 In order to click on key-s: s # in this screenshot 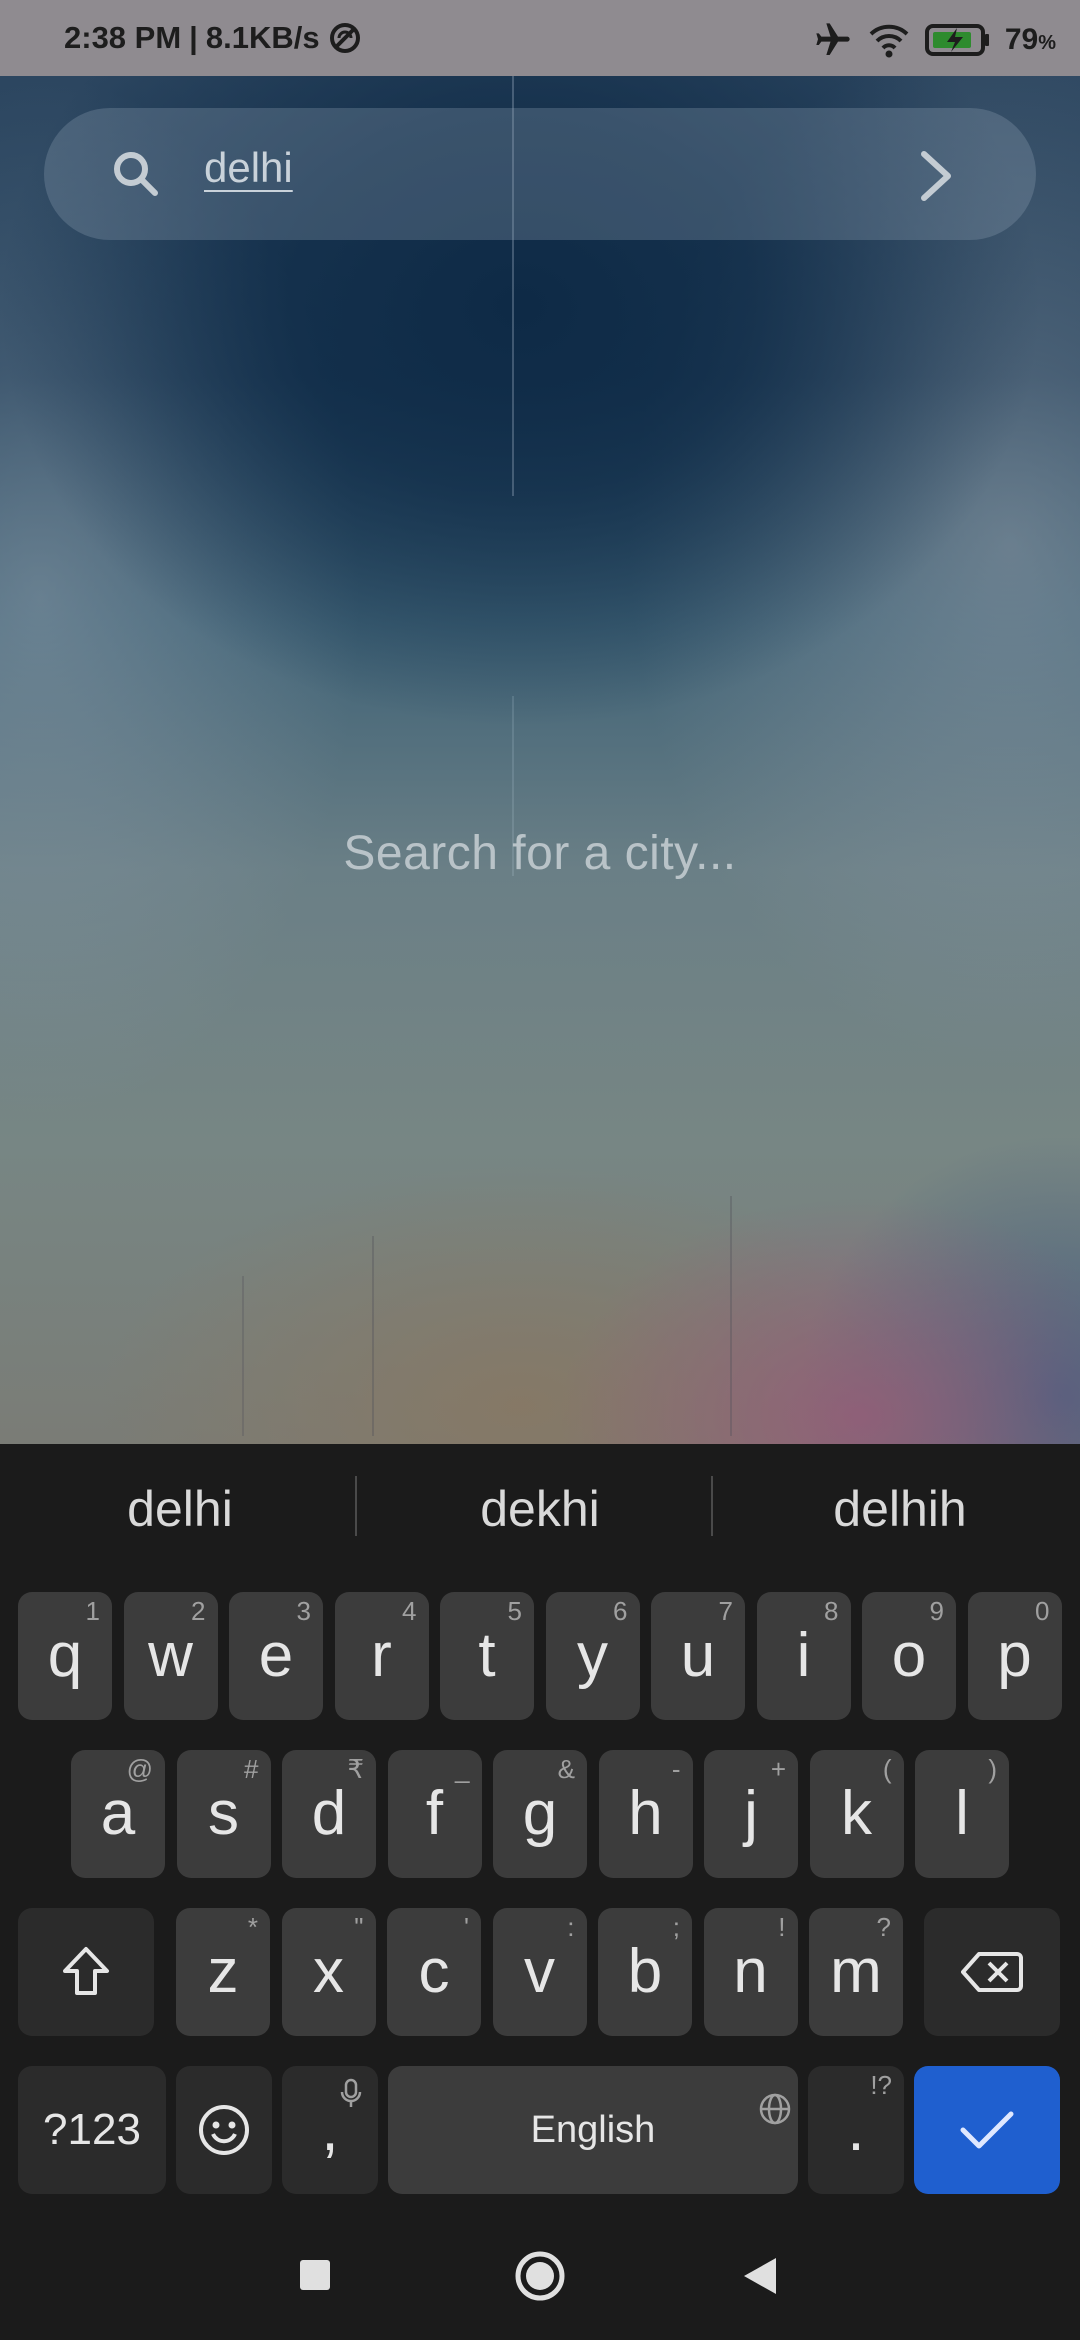, I will do `click(223, 1814)`.